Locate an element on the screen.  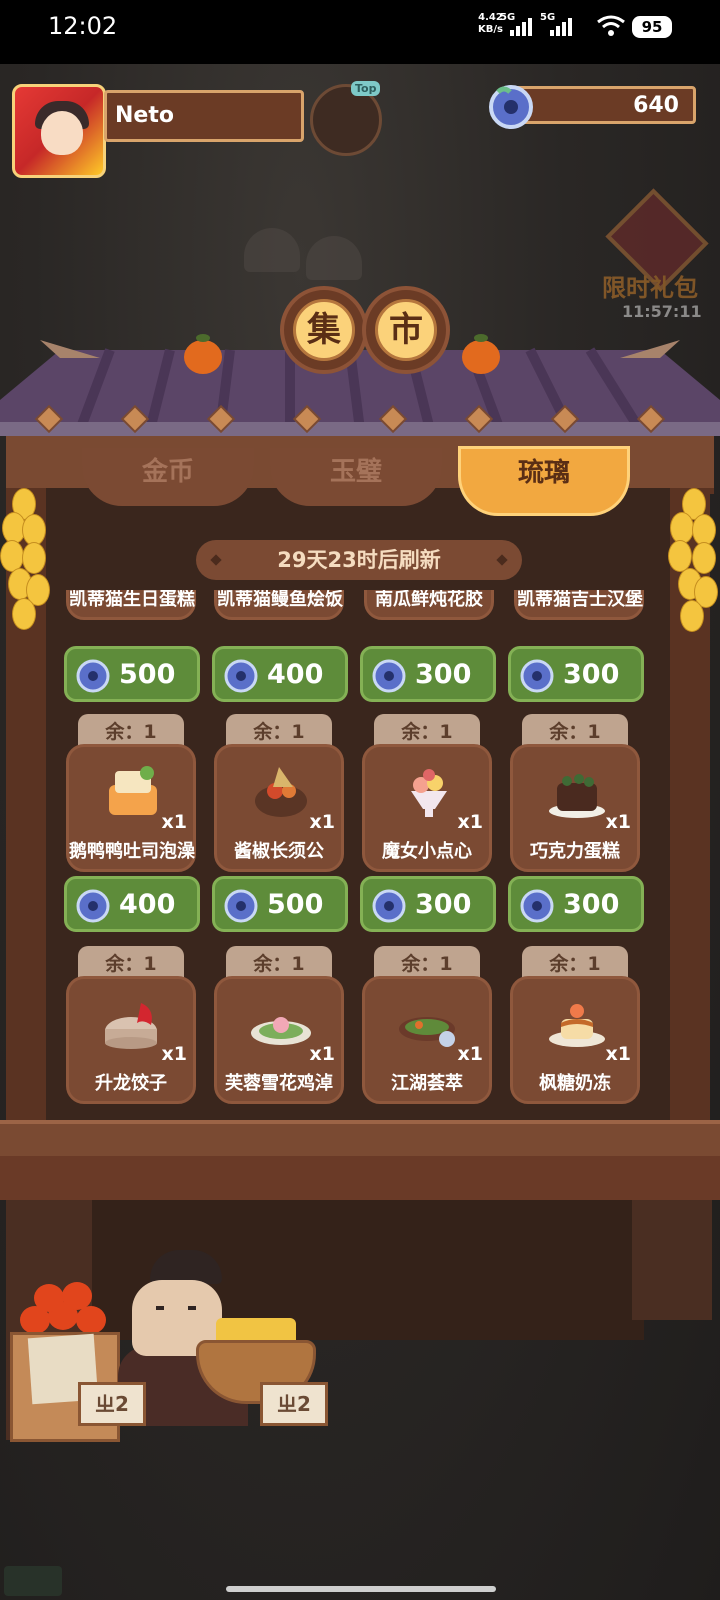
witch-dessert-icon is located at coordinates (429, 793).